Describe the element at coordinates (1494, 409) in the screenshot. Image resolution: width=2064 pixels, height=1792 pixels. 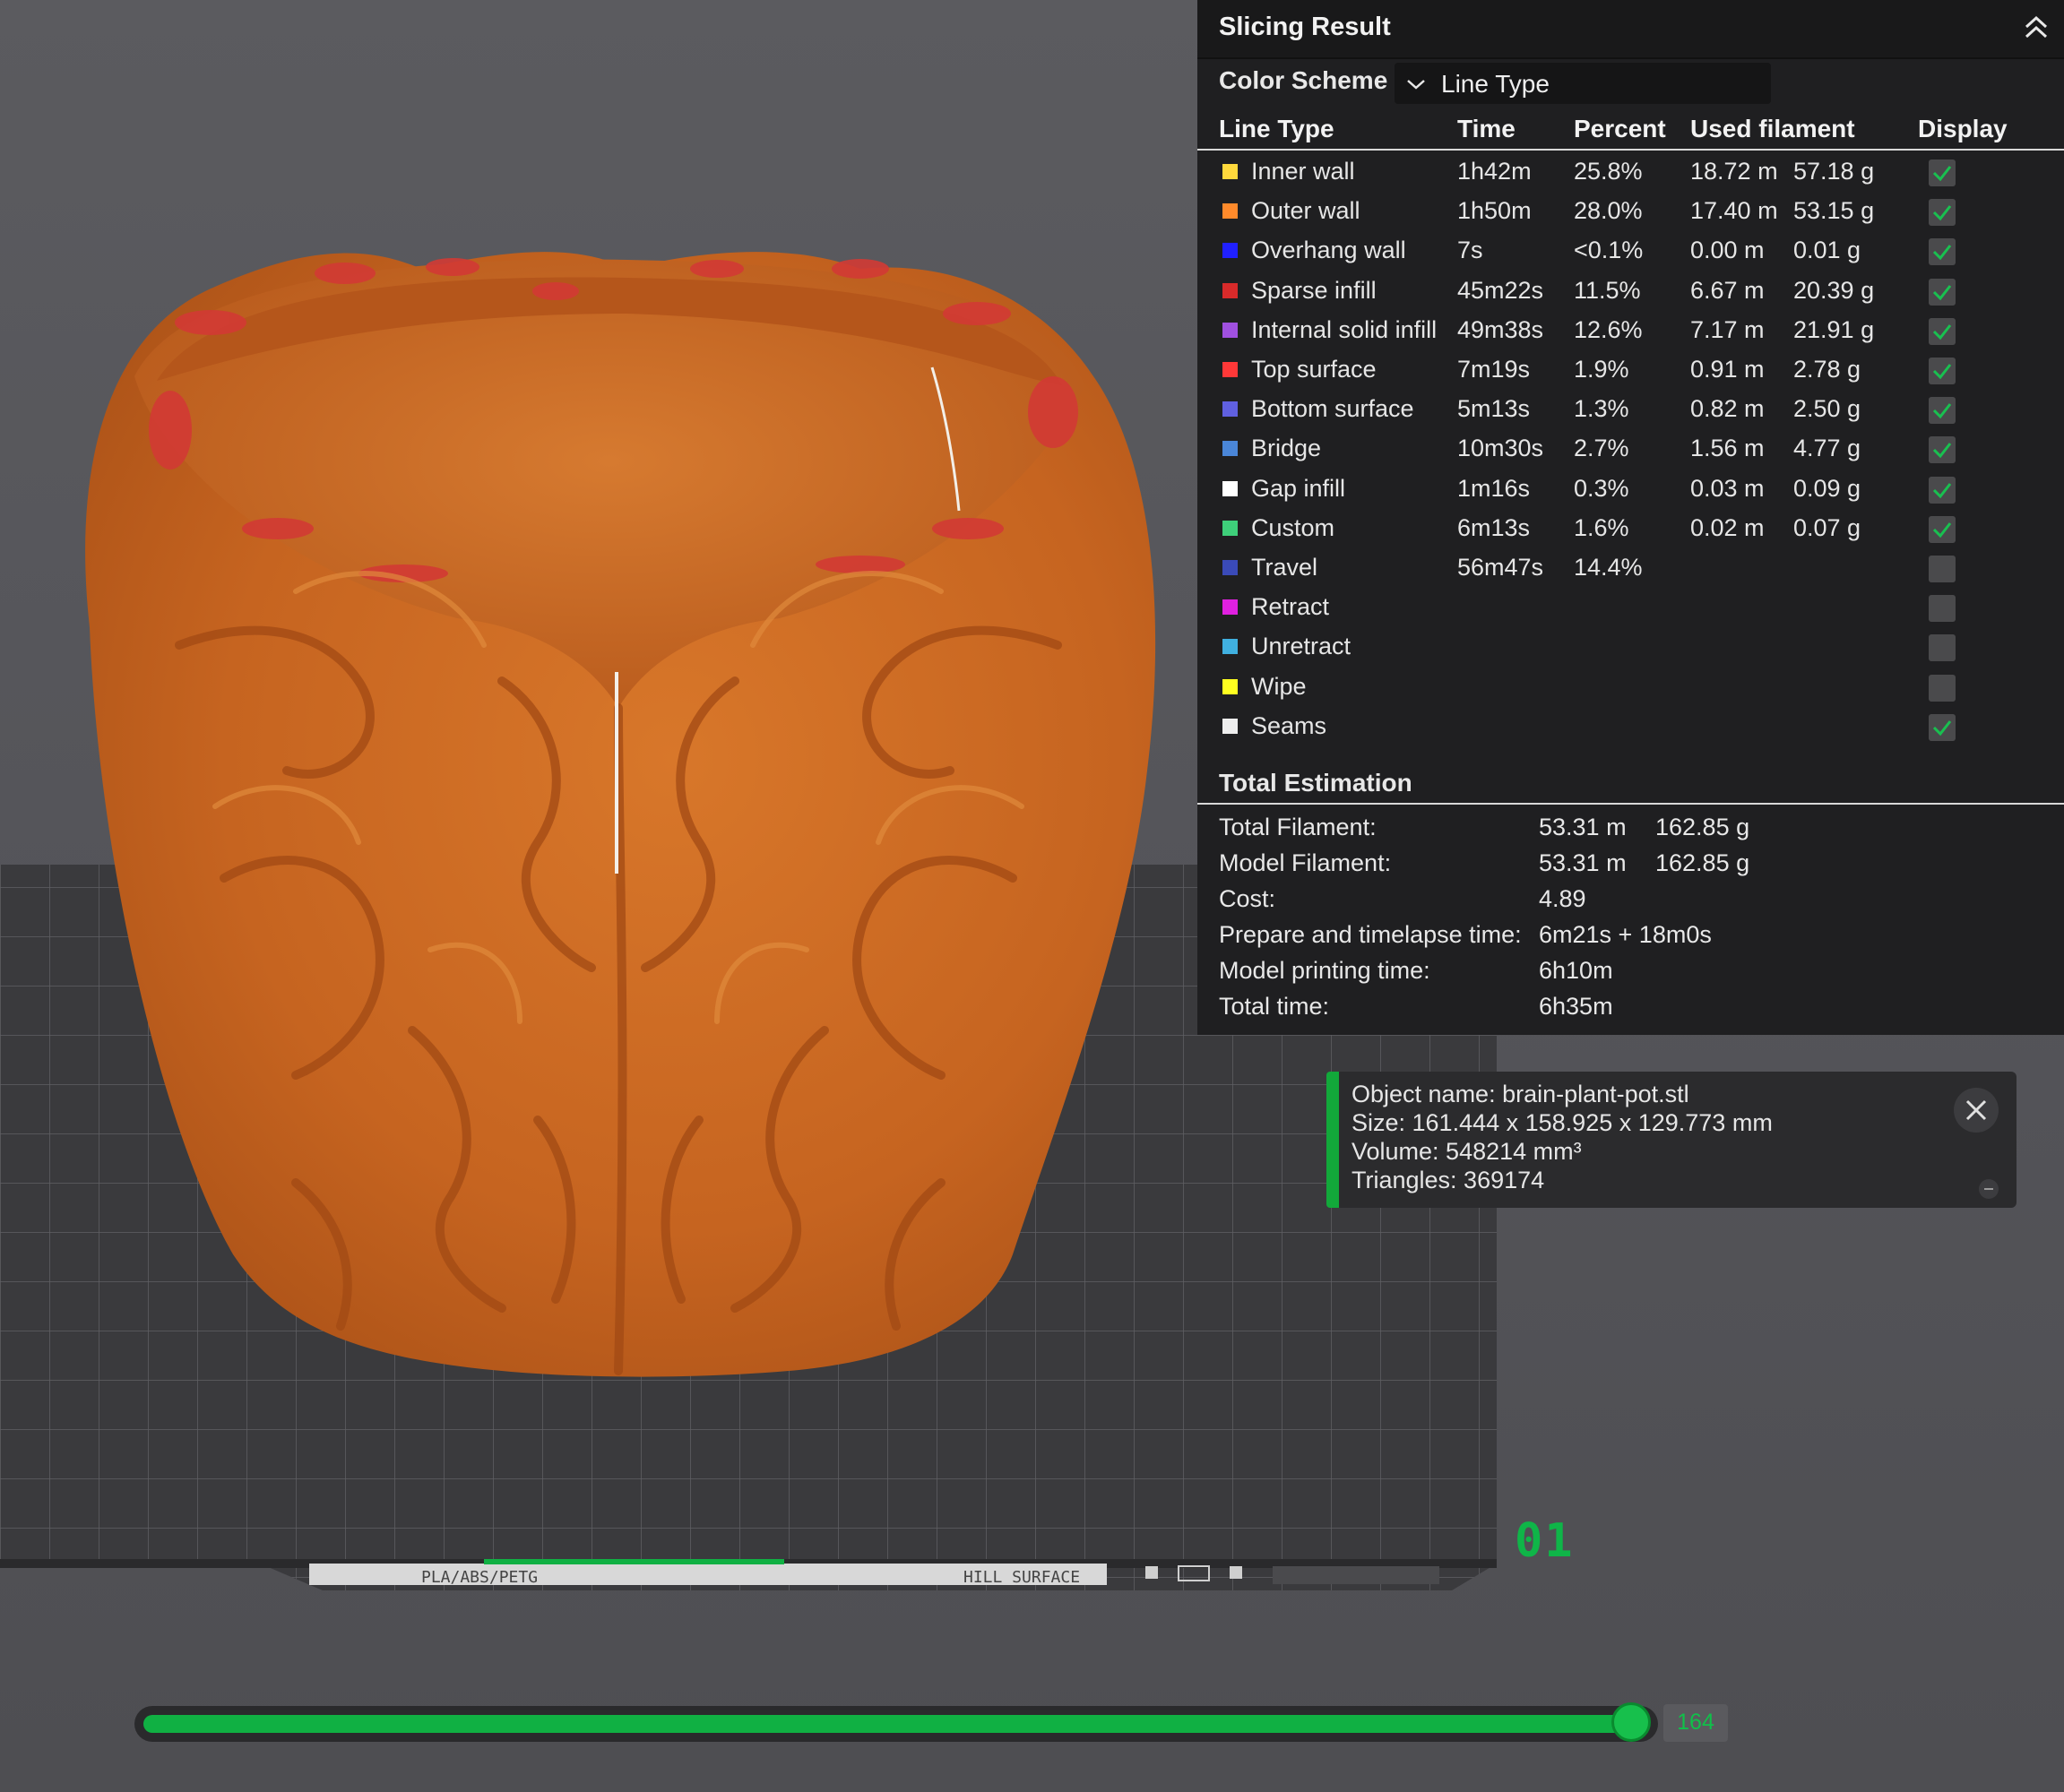
I see `line-type-time: 5m13s` at that location.